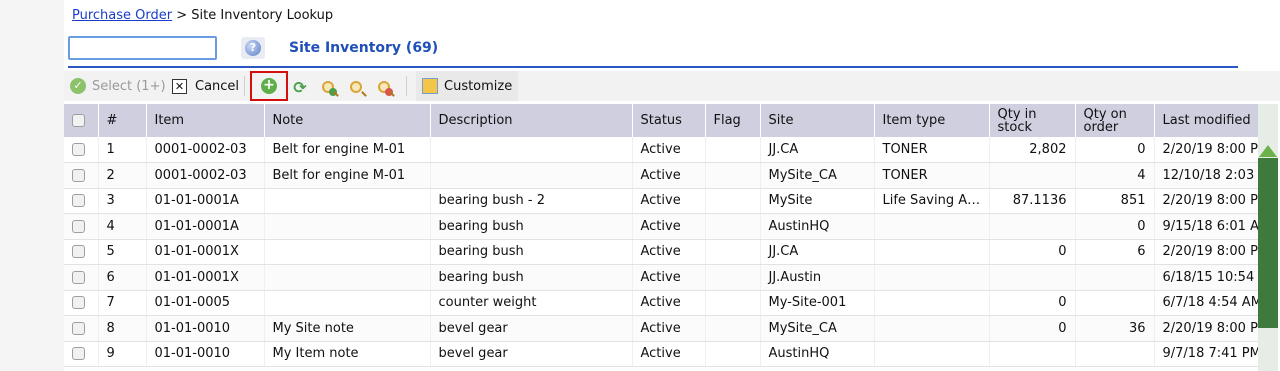  I want to click on breadcrumb-link-purchase-order: Purchase Order, so click(122, 15).